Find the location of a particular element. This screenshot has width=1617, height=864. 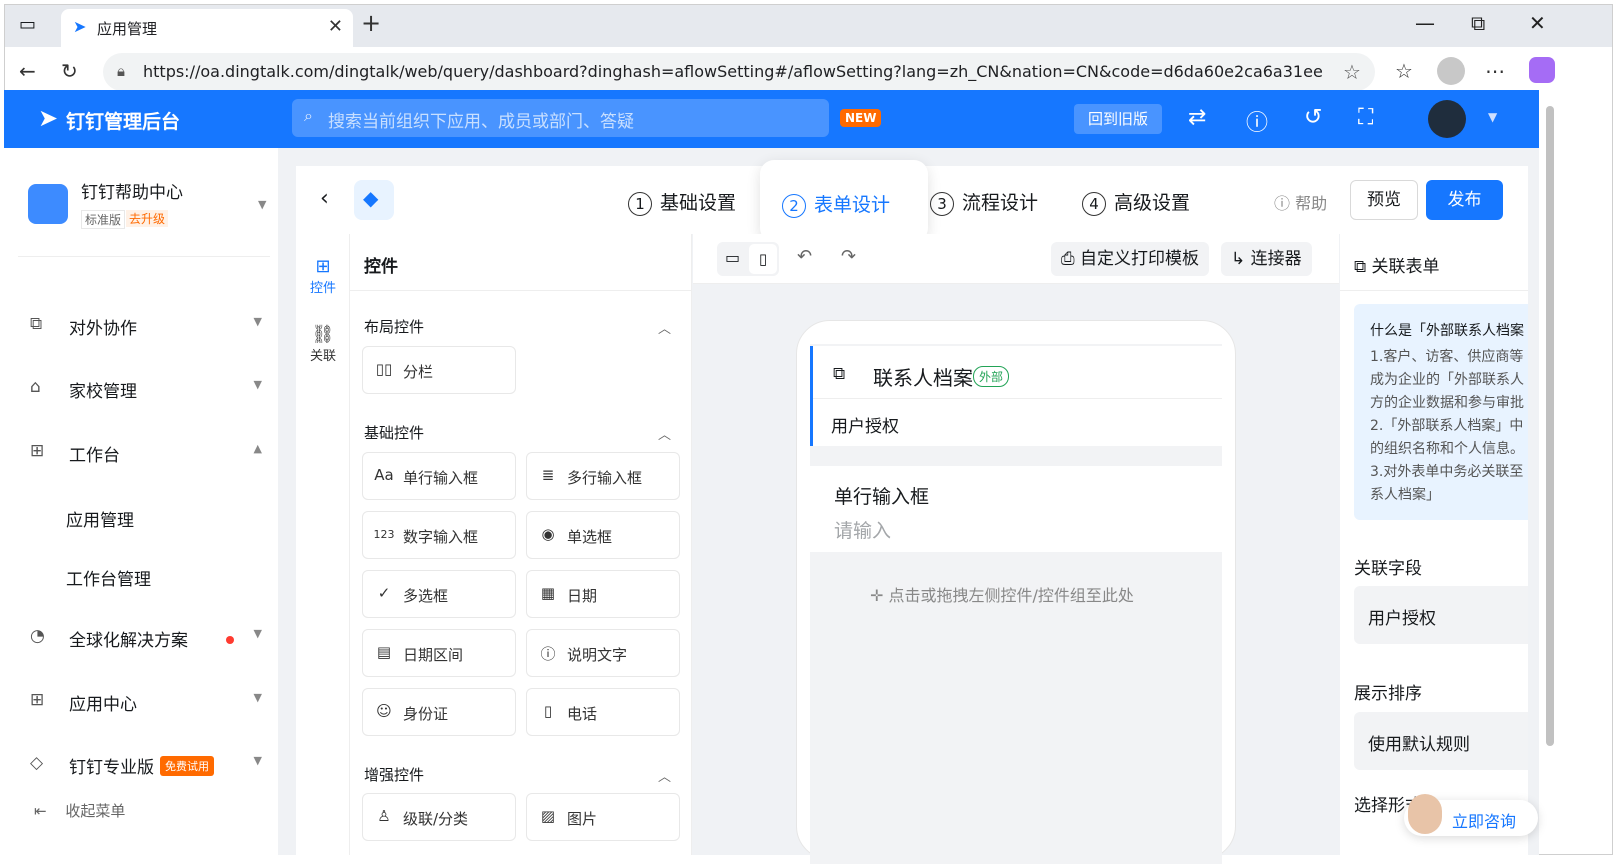

connector-button: ↳ 连接器 is located at coordinates (1266, 259).